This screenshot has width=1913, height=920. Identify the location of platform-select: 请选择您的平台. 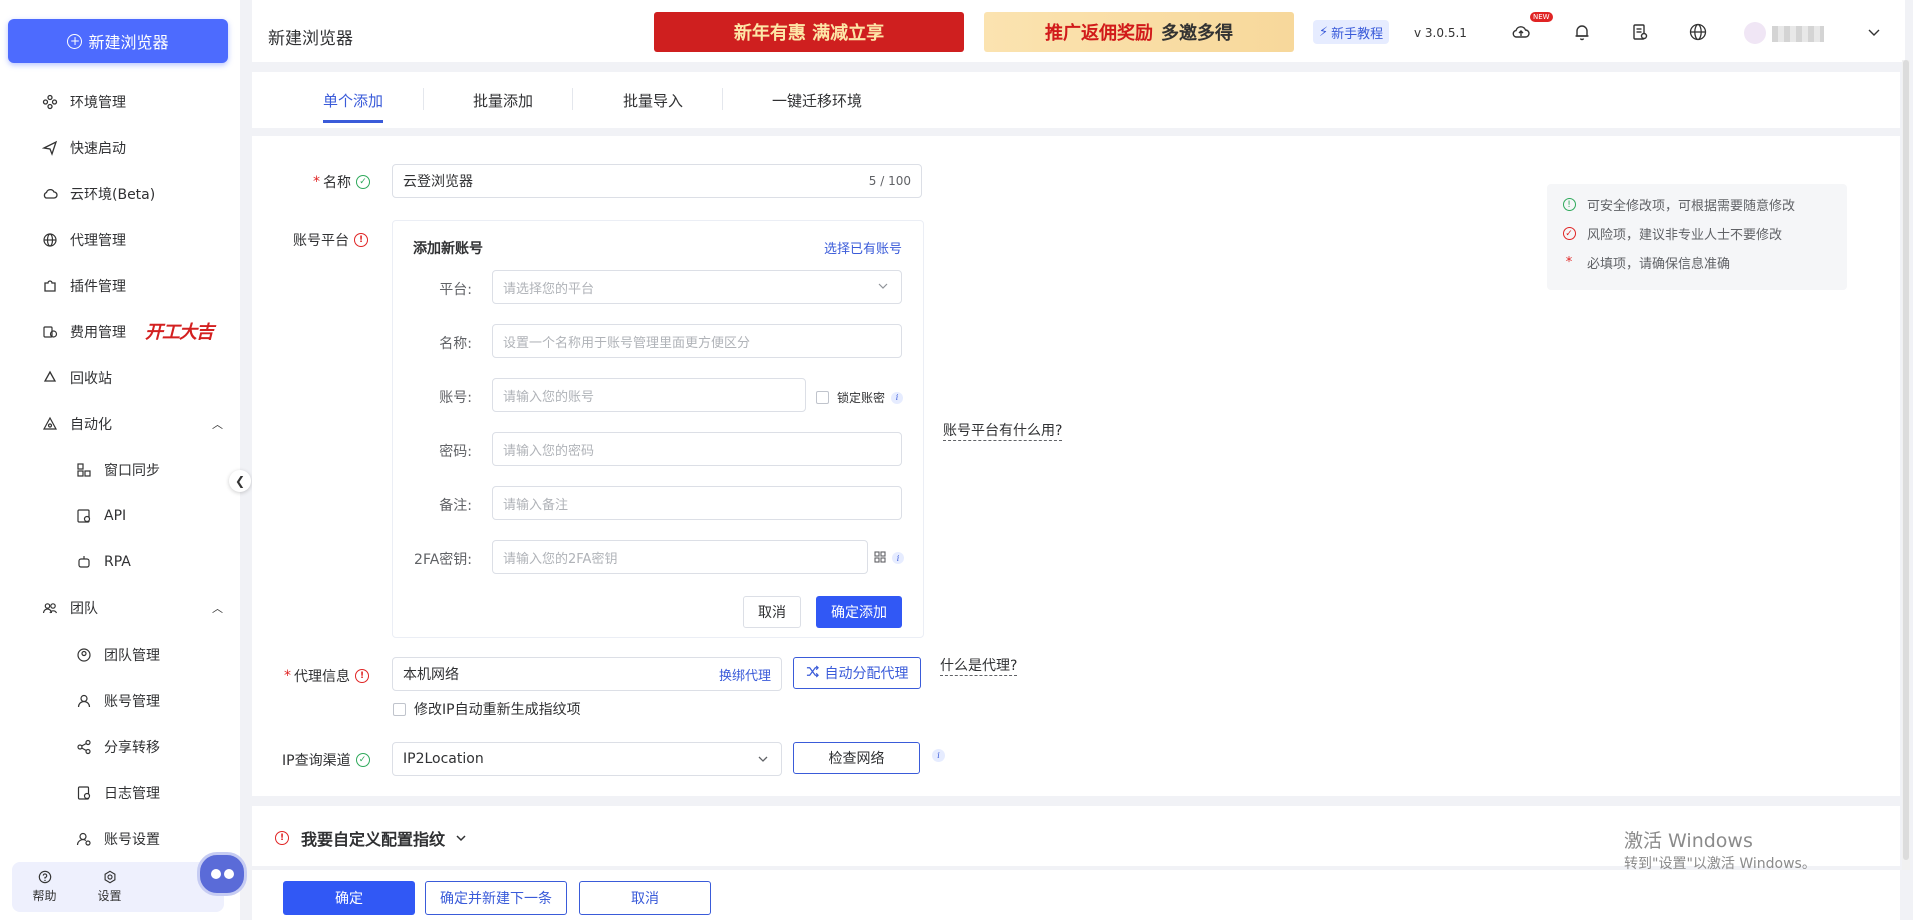
(697, 287).